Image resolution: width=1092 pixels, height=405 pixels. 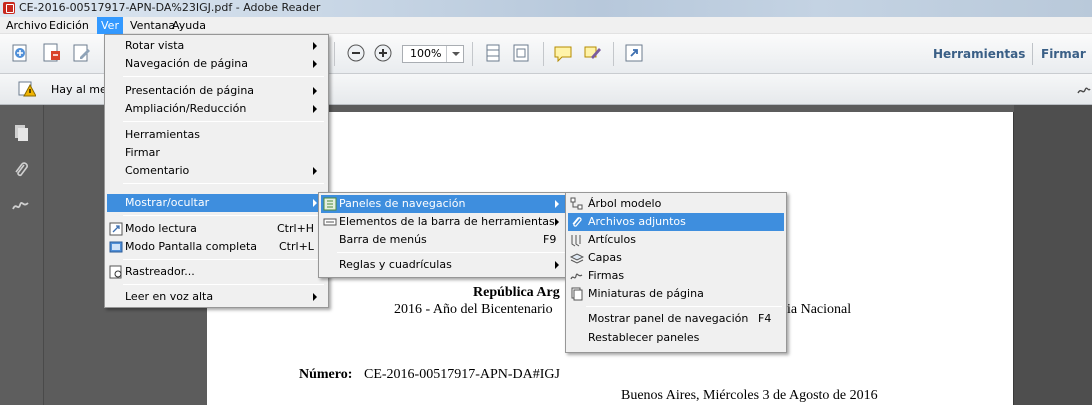 I want to click on menu-ver: Ver, so click(x=110, y=25).